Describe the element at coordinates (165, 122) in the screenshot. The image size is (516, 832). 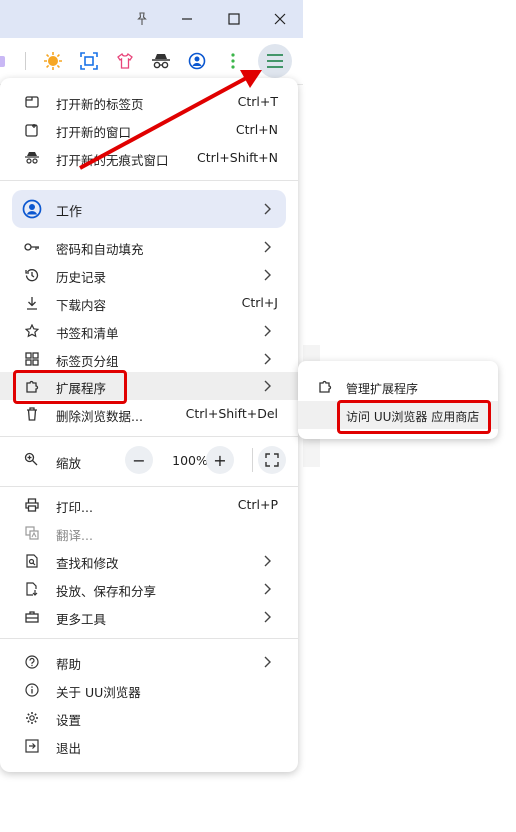
I see `arrow-line` at that location.